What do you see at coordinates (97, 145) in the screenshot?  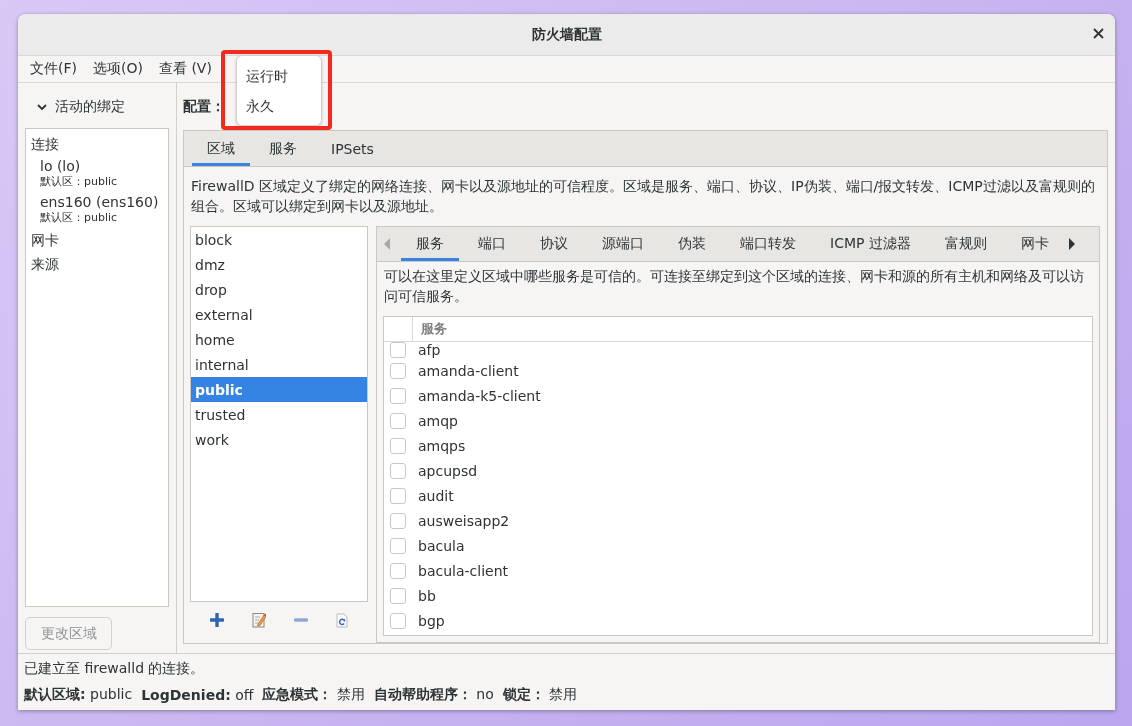 I see `group-label: 连接` at bounding box center [97, 145].